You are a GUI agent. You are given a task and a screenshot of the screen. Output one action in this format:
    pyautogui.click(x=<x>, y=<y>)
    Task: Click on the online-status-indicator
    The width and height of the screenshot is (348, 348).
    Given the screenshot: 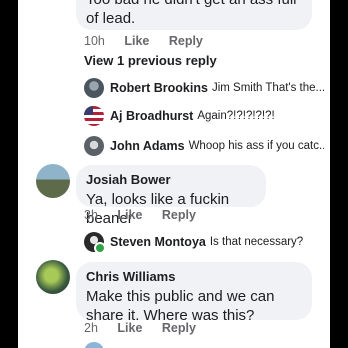 What is the action you would take?
    pyautogui.click(x=100, y=248)
    